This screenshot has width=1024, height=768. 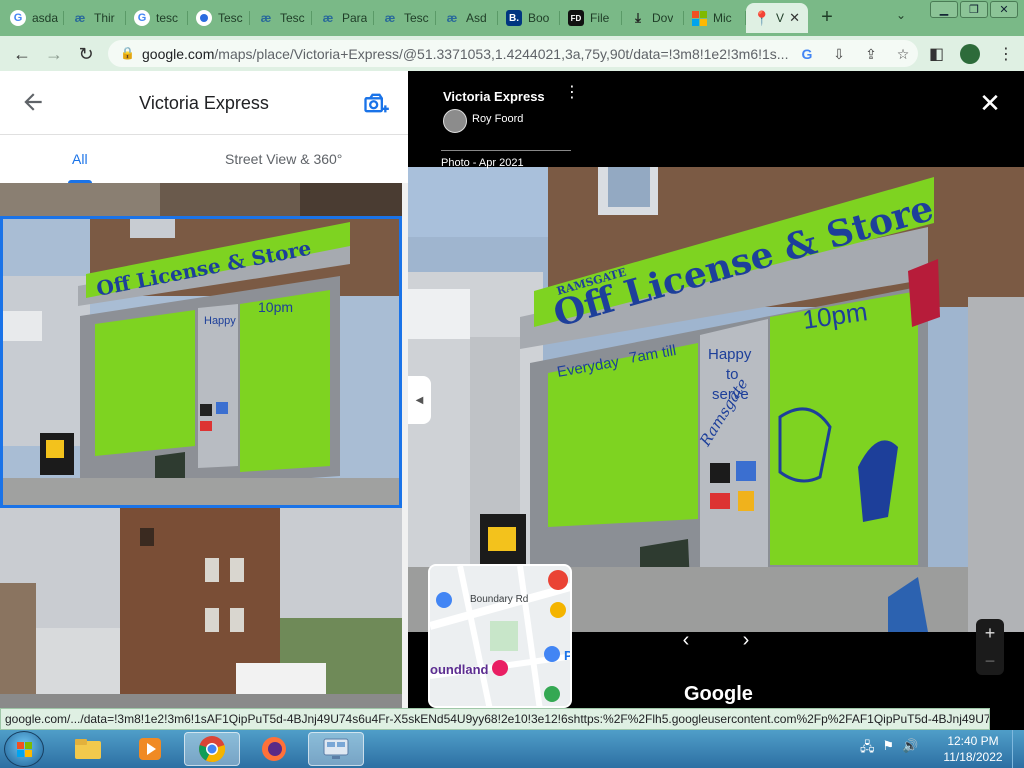 I want to click on tab-search-chevron-icon: ⌄, so click(x=901, y=15).